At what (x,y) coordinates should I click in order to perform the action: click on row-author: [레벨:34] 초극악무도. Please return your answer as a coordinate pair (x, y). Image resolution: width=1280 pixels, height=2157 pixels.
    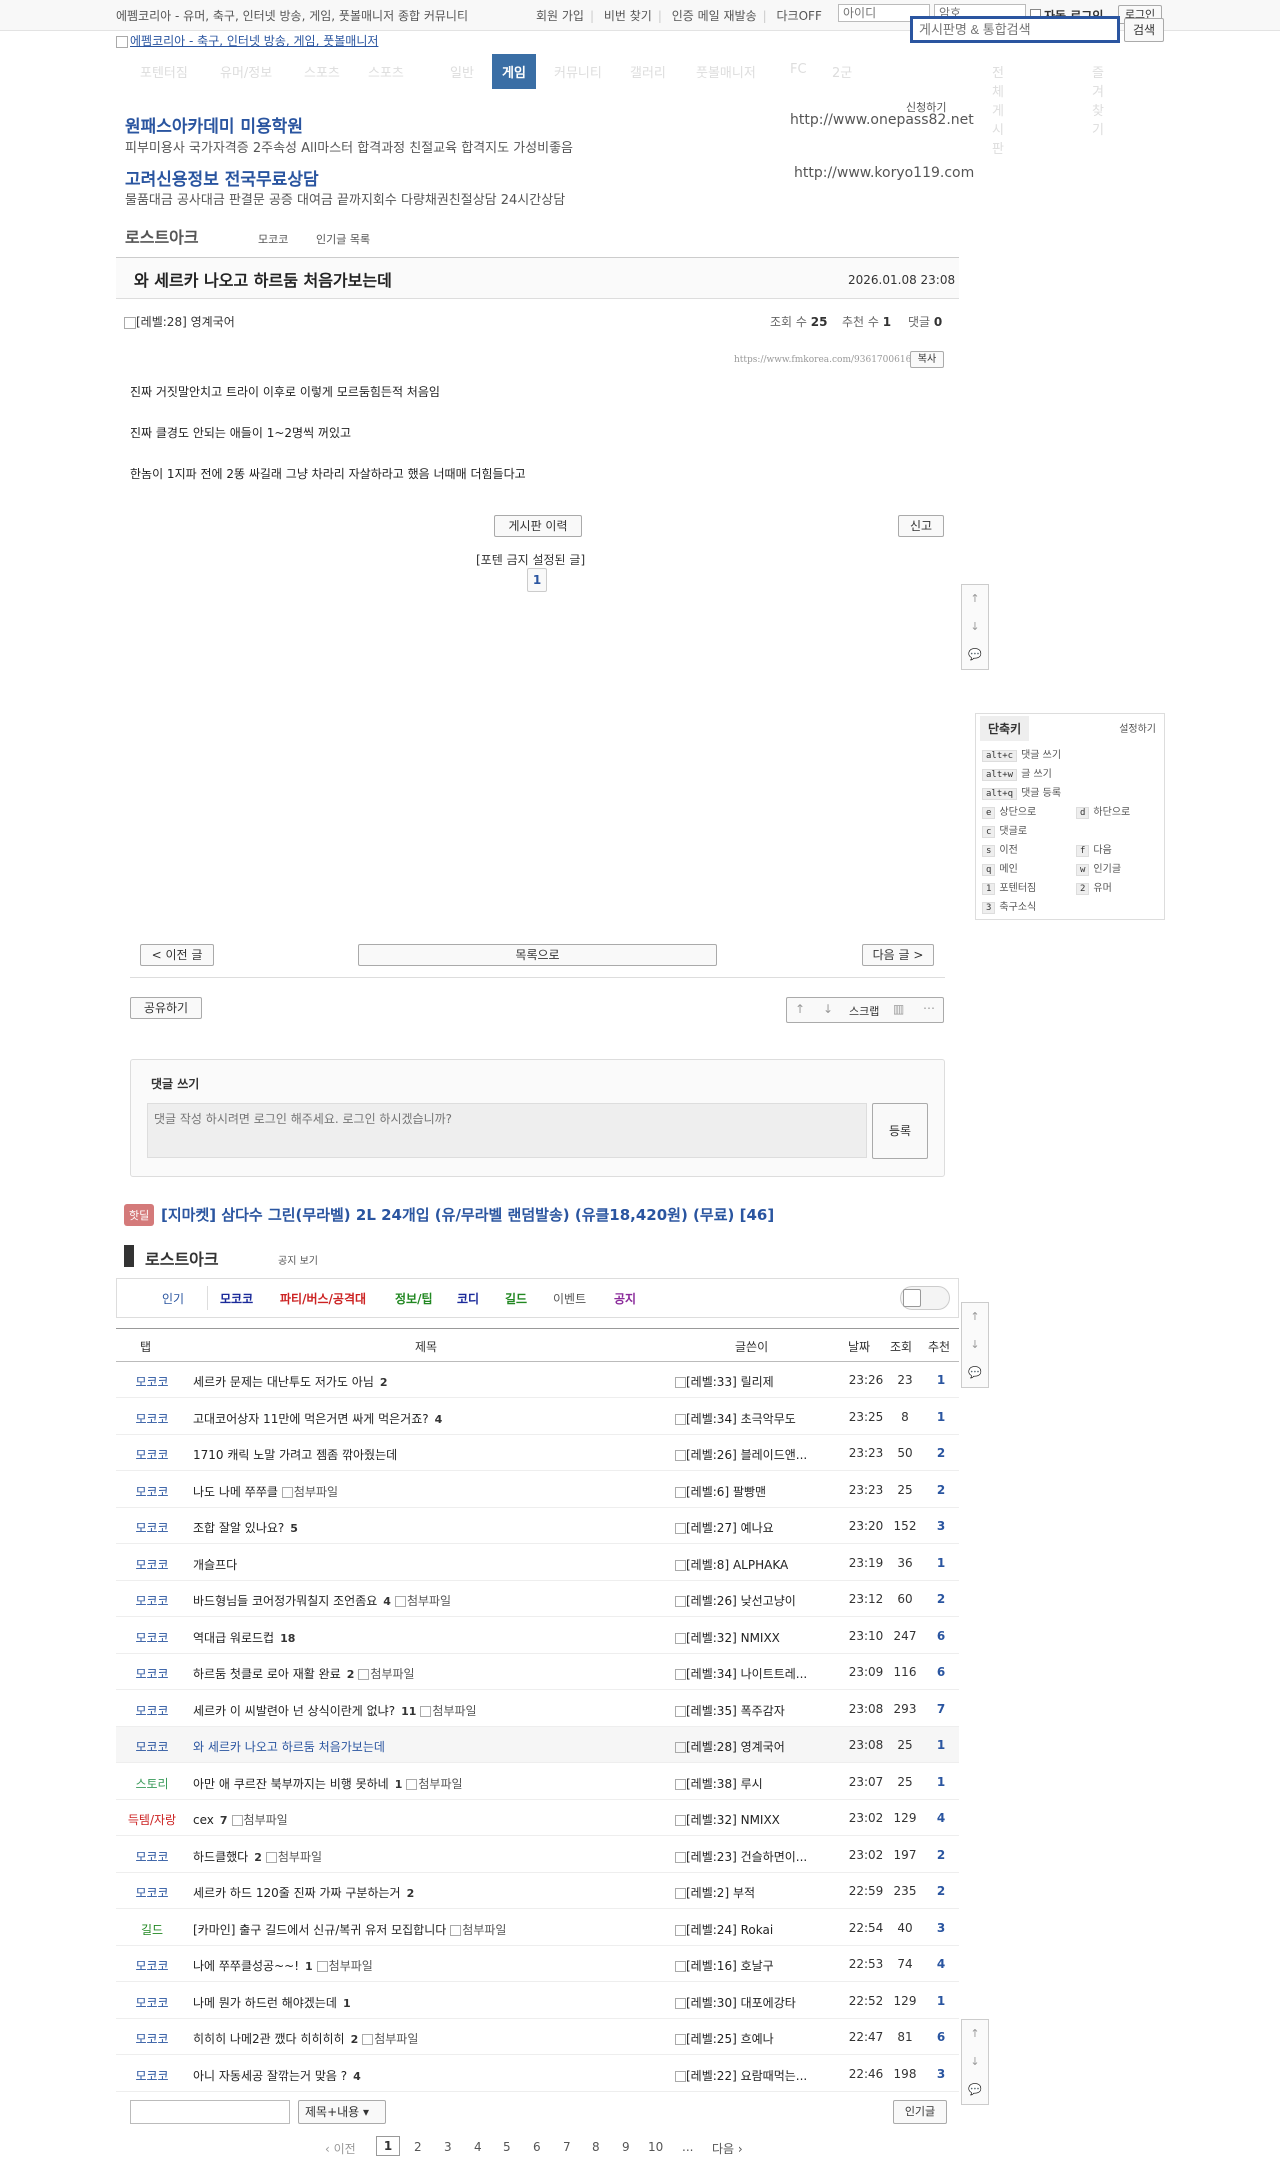
    Looking at the image, I should click on (760, 1418).